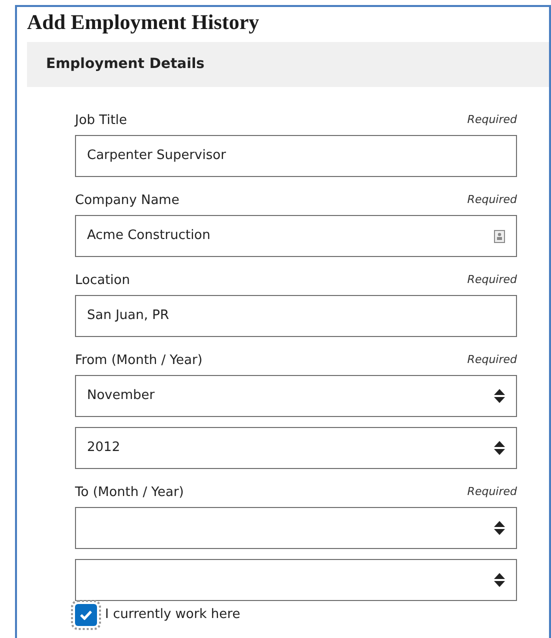 The image size is (551, 638). What do you see at coordinates (127, 201) in the screenshot?
I see `field-label: Company Name` at bounding box center [127, 201].